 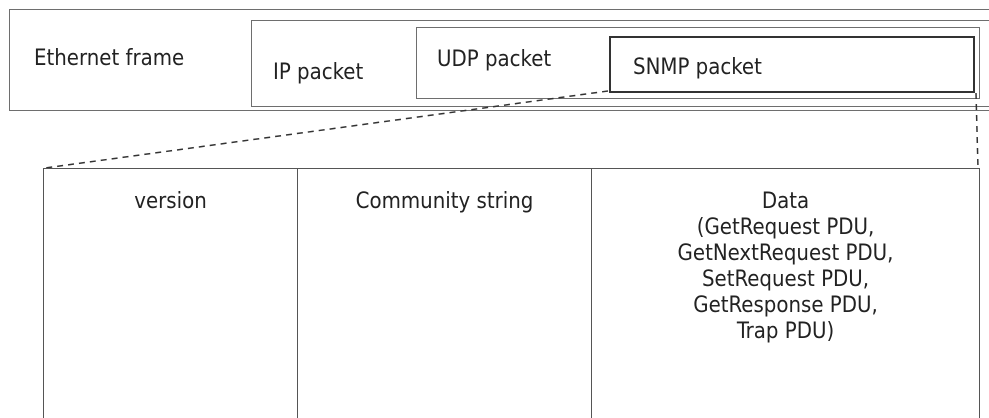 What do you see at coordinates (785, 305) in the screenshot?
I see `data-item-getresponse: GetResponse PDU,` at bounding box center [785, 305].